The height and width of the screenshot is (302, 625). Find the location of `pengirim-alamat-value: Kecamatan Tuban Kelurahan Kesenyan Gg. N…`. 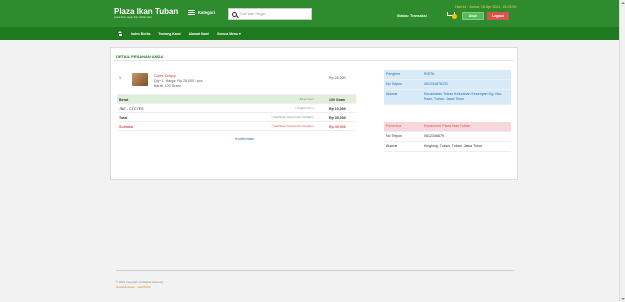

pengirim-alamat-value: Kecamatan Tuban Kelurahan Kesenyan Gg. N… is located at coordinates (463, 96).